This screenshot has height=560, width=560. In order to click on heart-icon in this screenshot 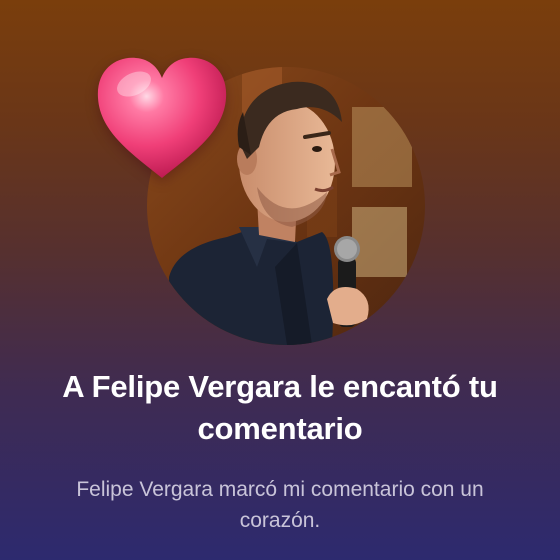, I will do `click(162, 118)`.